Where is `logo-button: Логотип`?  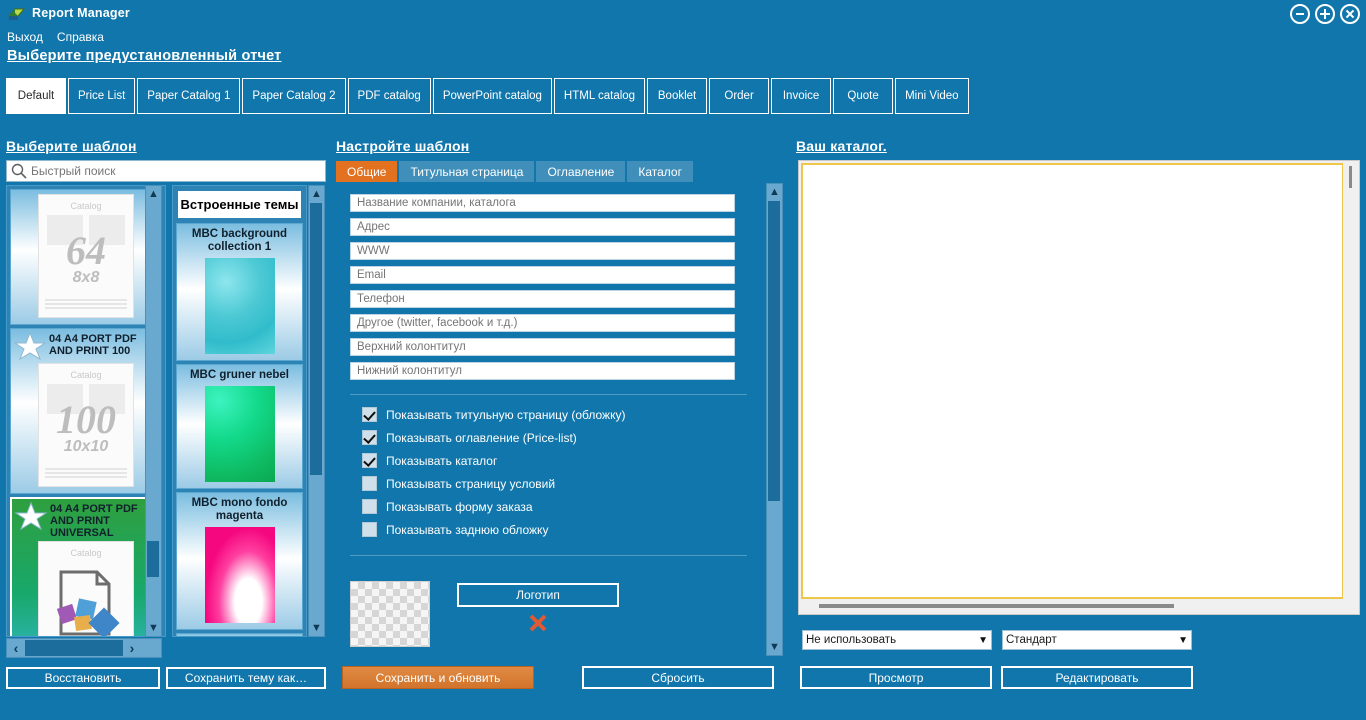 logo-button: Логотип is located at coordinates (538, 595).